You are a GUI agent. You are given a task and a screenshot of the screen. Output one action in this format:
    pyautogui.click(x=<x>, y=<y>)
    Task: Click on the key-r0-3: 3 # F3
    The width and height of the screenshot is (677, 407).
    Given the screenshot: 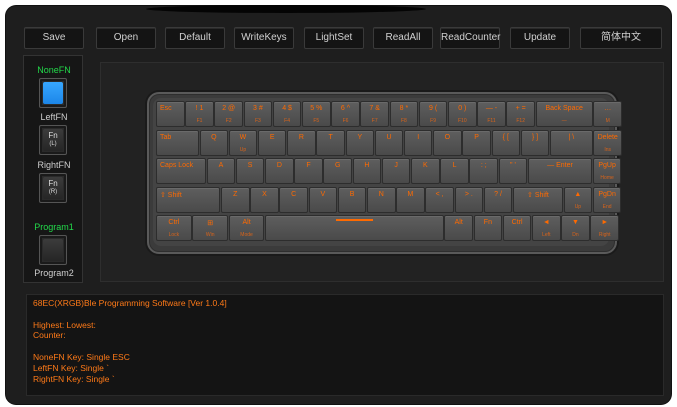 What is the action you would take?
    pyautogui.click(x=258, y=114)
    